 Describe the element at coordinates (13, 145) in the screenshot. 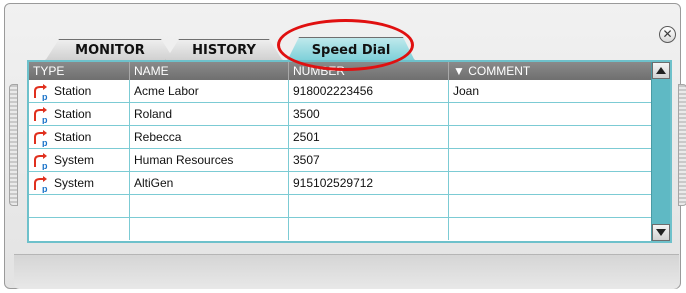

I see `left-resize-handle` at that location.